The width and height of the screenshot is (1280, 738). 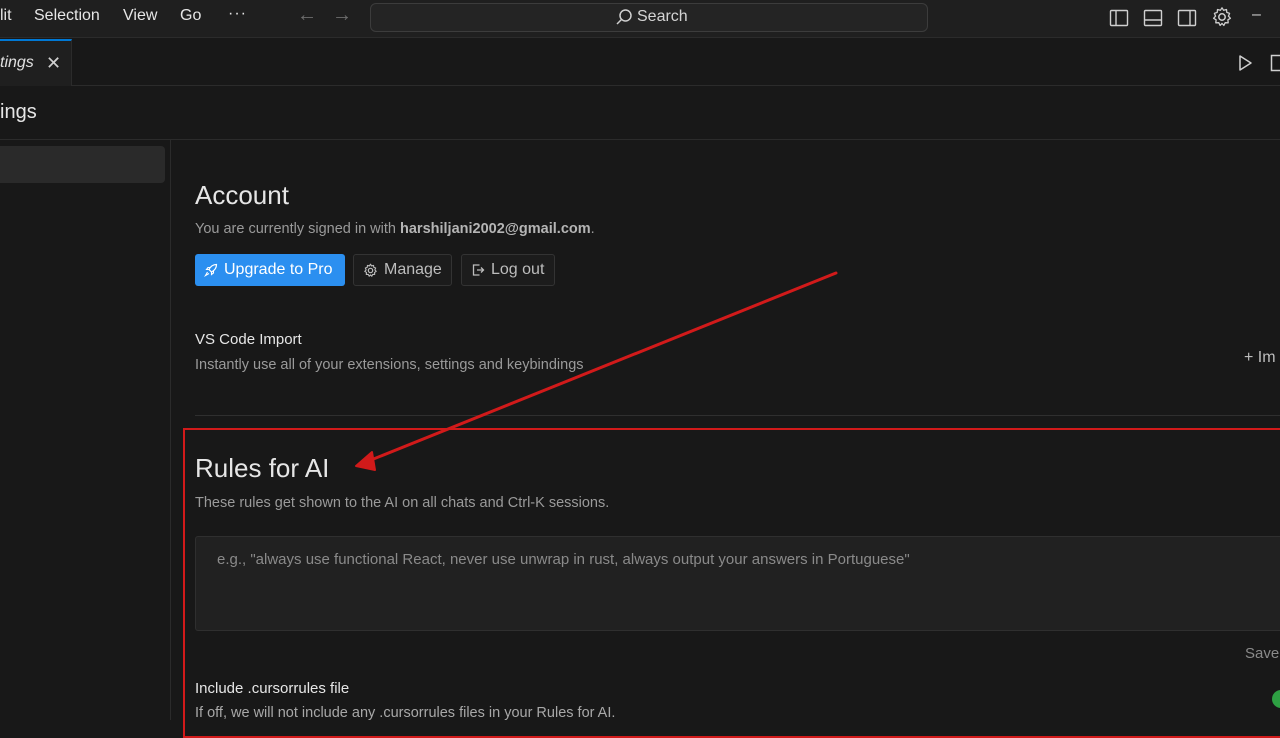 What do you see at coordinates (478, 270) in the screenshot?
I see `logout-icon` at bounding box center [478, 270].